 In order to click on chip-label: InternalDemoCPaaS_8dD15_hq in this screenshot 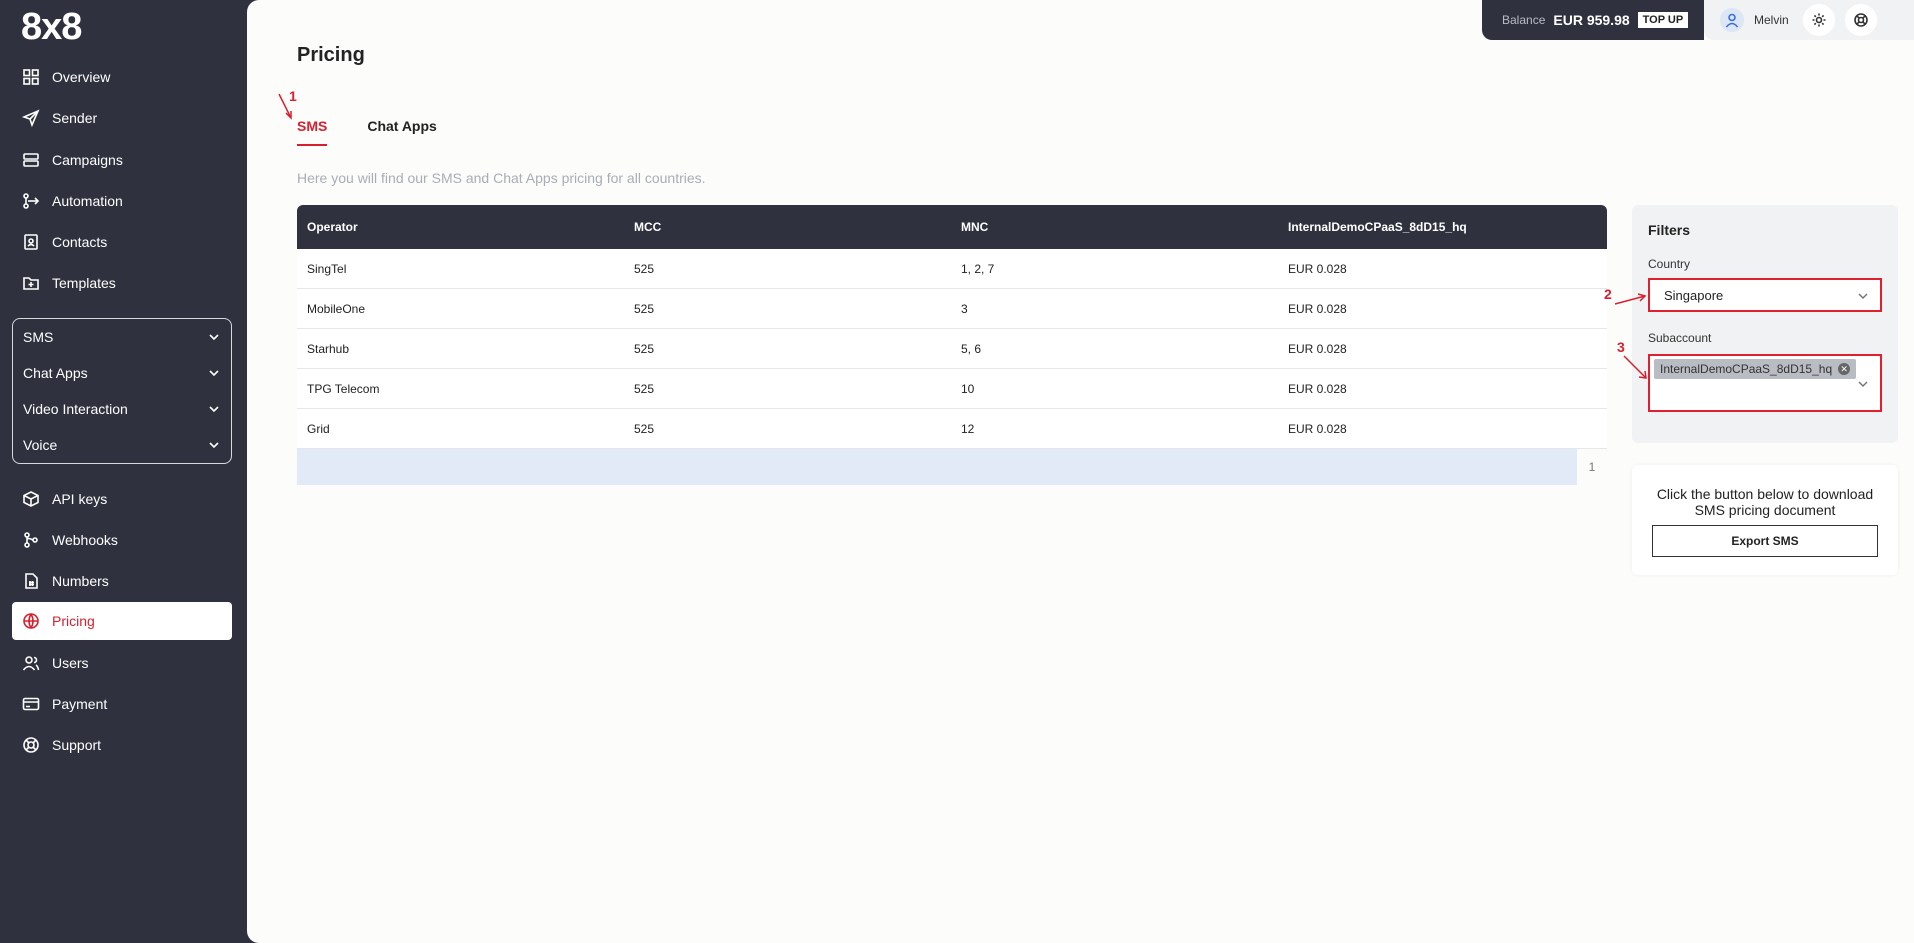, I will do `click(1746, 369)`.